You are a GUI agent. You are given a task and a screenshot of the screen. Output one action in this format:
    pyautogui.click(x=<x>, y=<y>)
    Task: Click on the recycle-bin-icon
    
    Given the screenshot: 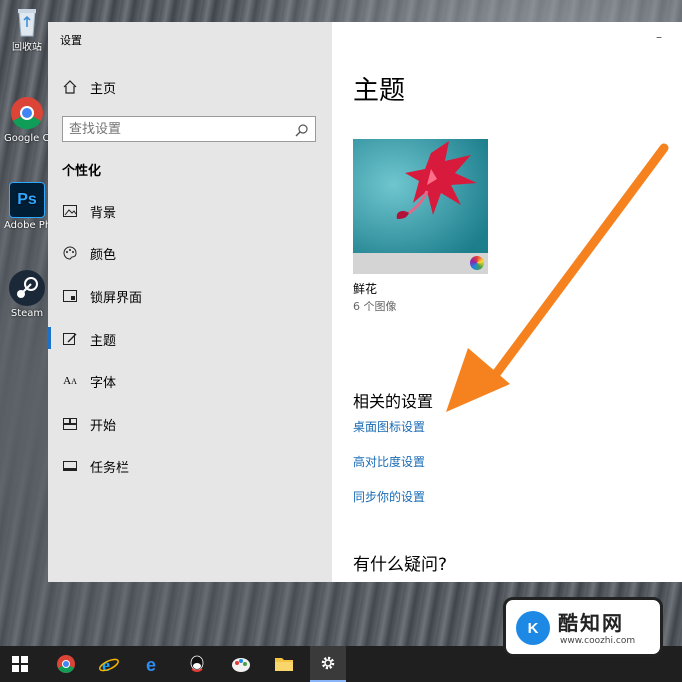 What is the action you would take?
    pyautogui.click(x=27, y=22)
    